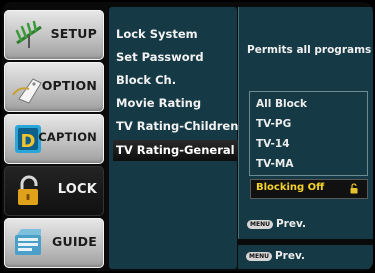 This screenshot has height=273, width=375. Describe the element at coordinates (67, 137) in the screenshot. I see `nav-label: CAPTION` at that location.